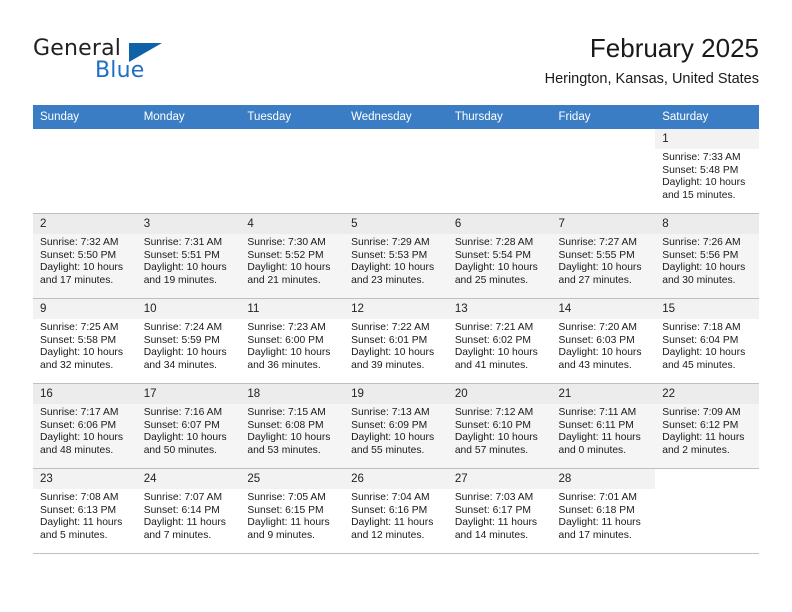 The height and width of the screenshot is (612, 792). Describe the element at coordinates (699, 365) in the screenshot. I see `daylight-text-line2: and 45 minutes.` at that location.